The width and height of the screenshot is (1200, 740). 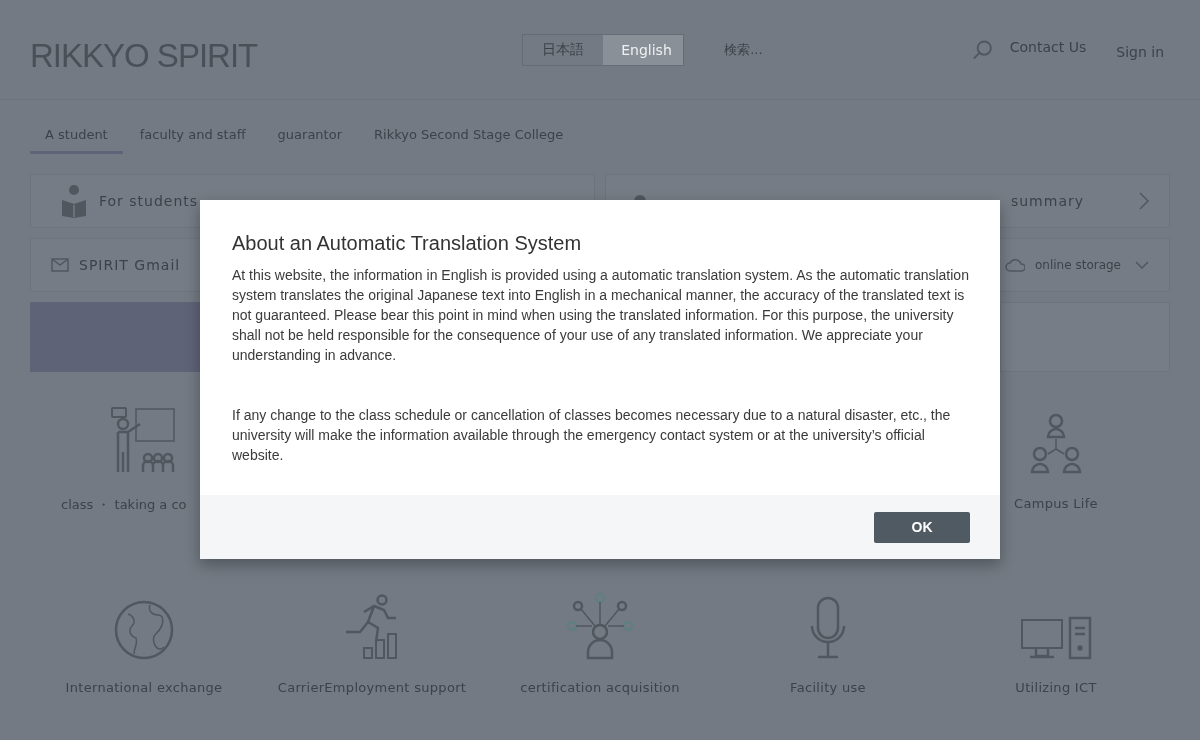 I want to click on shortcut-label: summary, so click(x=1047, y=201).